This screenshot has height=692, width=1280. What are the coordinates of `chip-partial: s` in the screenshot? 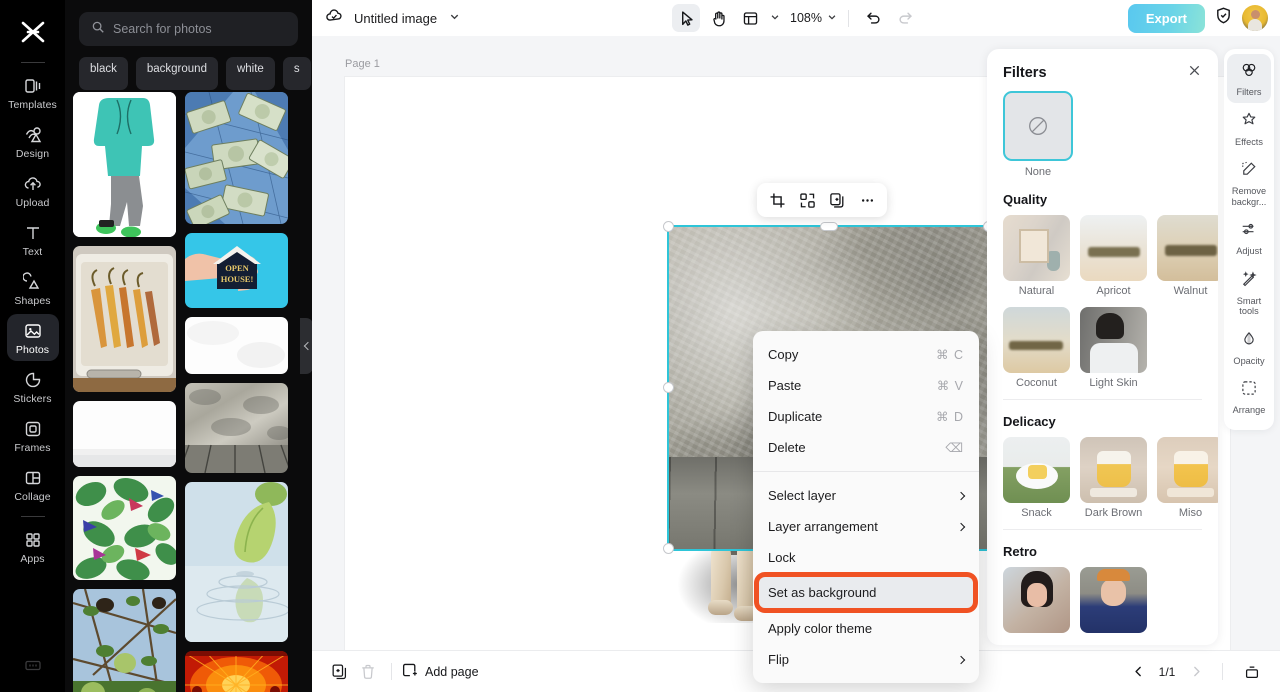 It's located at (296, 73).